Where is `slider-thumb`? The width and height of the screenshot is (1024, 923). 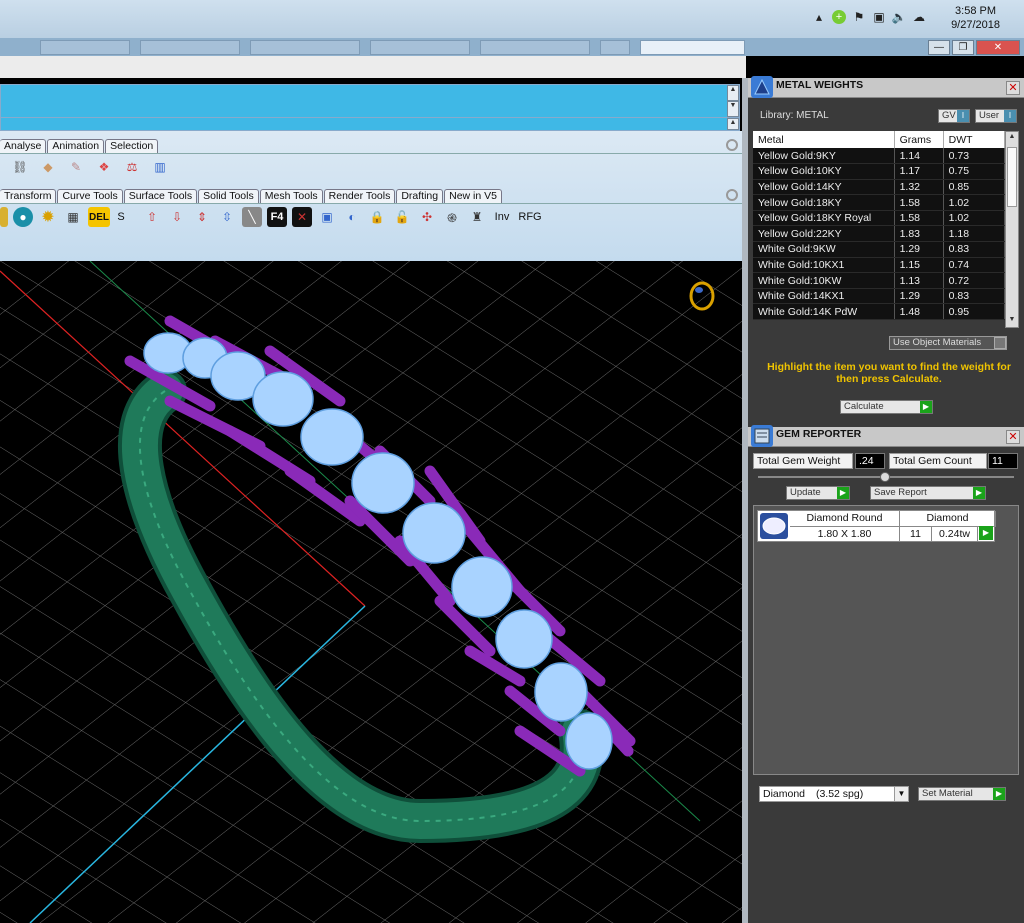 slider-thumb is located at coordinates (885, 477).